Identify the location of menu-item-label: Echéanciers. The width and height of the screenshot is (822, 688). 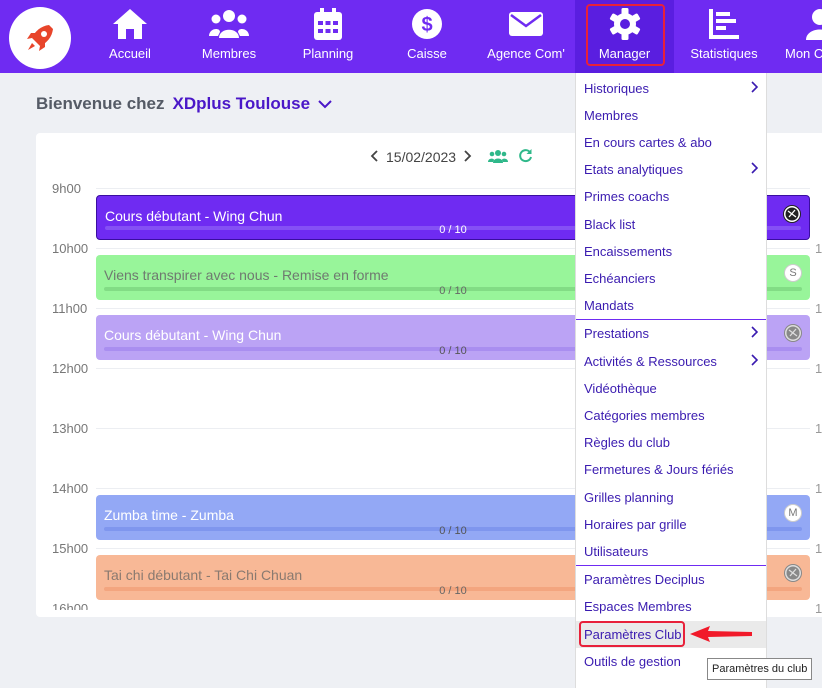
(620, 278).